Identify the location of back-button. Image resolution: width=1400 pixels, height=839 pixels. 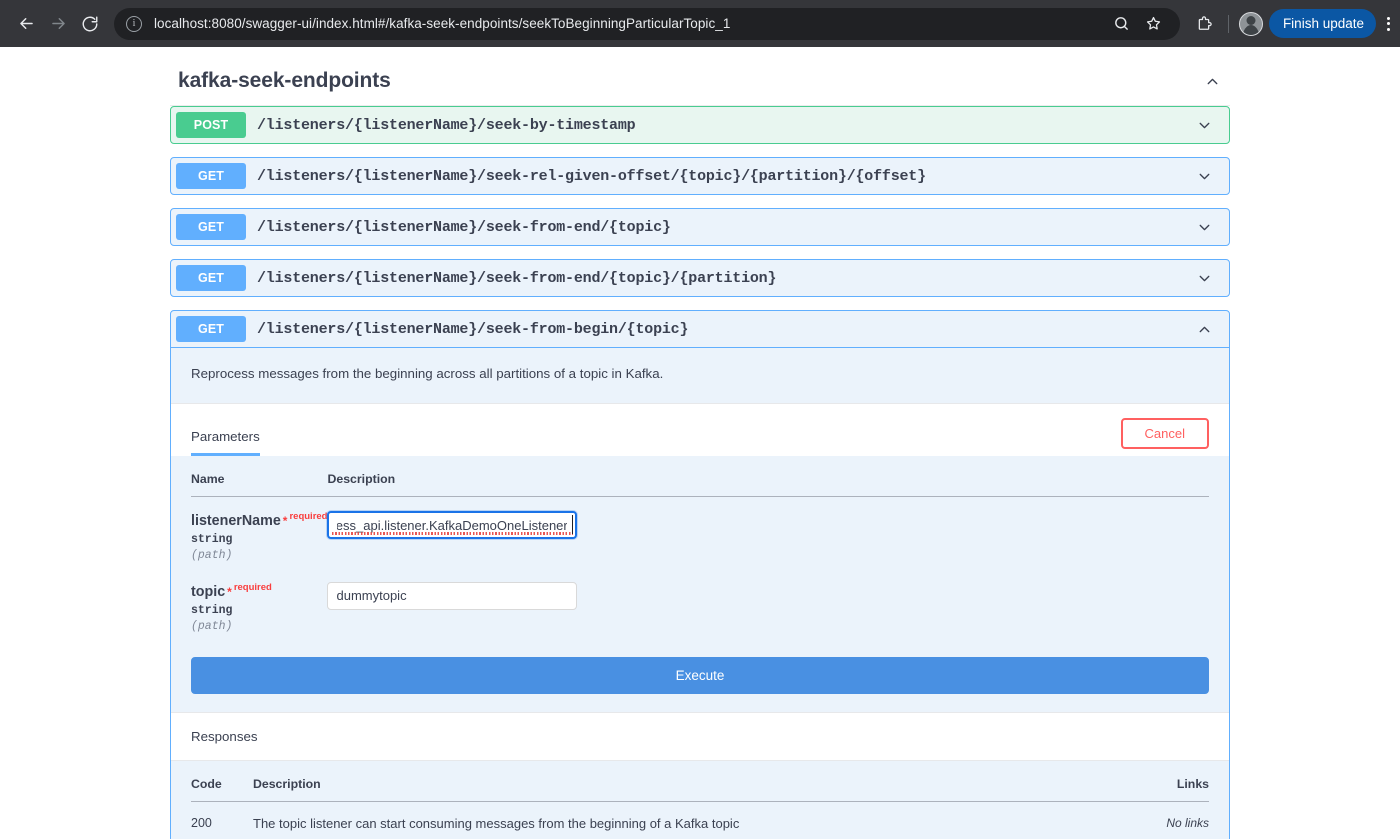
(26, 24).